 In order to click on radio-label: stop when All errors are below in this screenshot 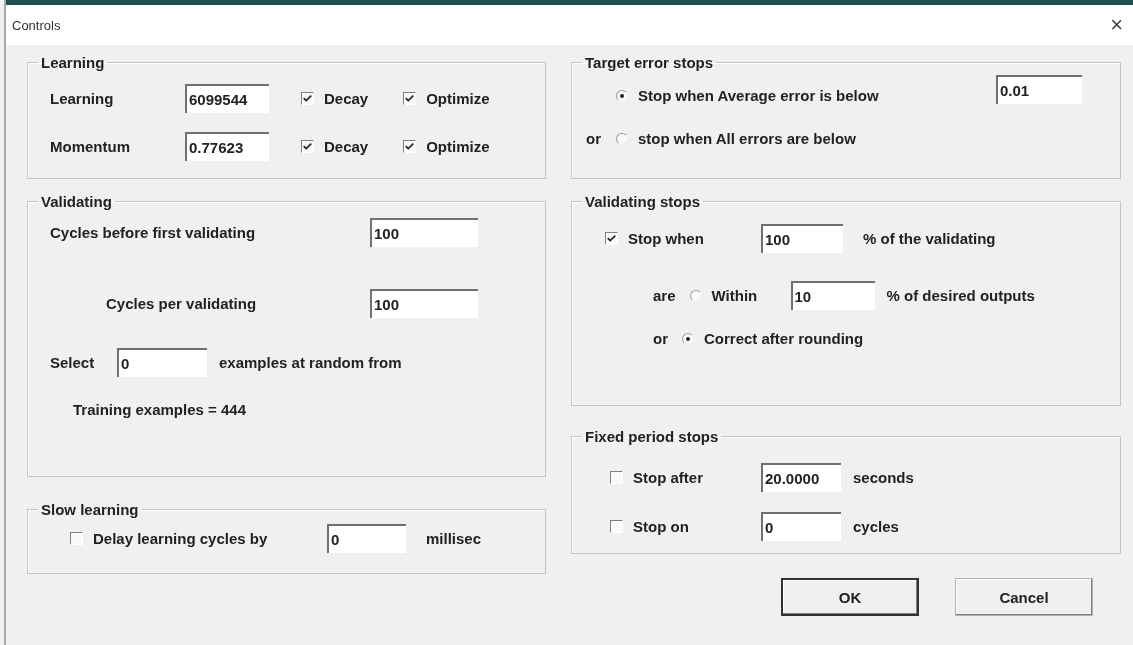, I will do `click(747, 138)`.